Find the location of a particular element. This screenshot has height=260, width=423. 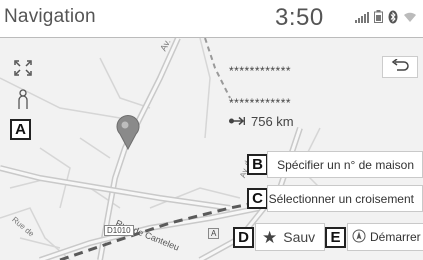

start-button: Démarrer is located at coordinates (385, 237).